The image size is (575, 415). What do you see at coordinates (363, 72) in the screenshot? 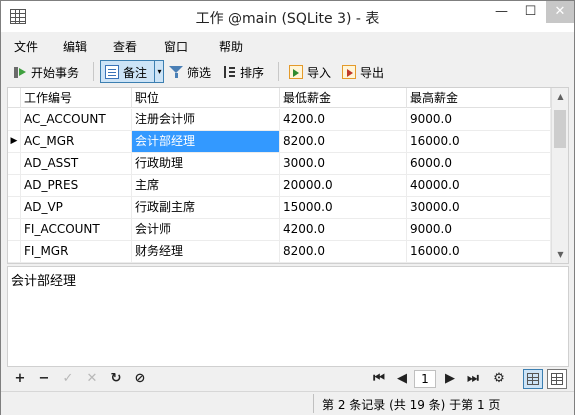
I see `export-button: 导出` at bounding box center [363, 72].